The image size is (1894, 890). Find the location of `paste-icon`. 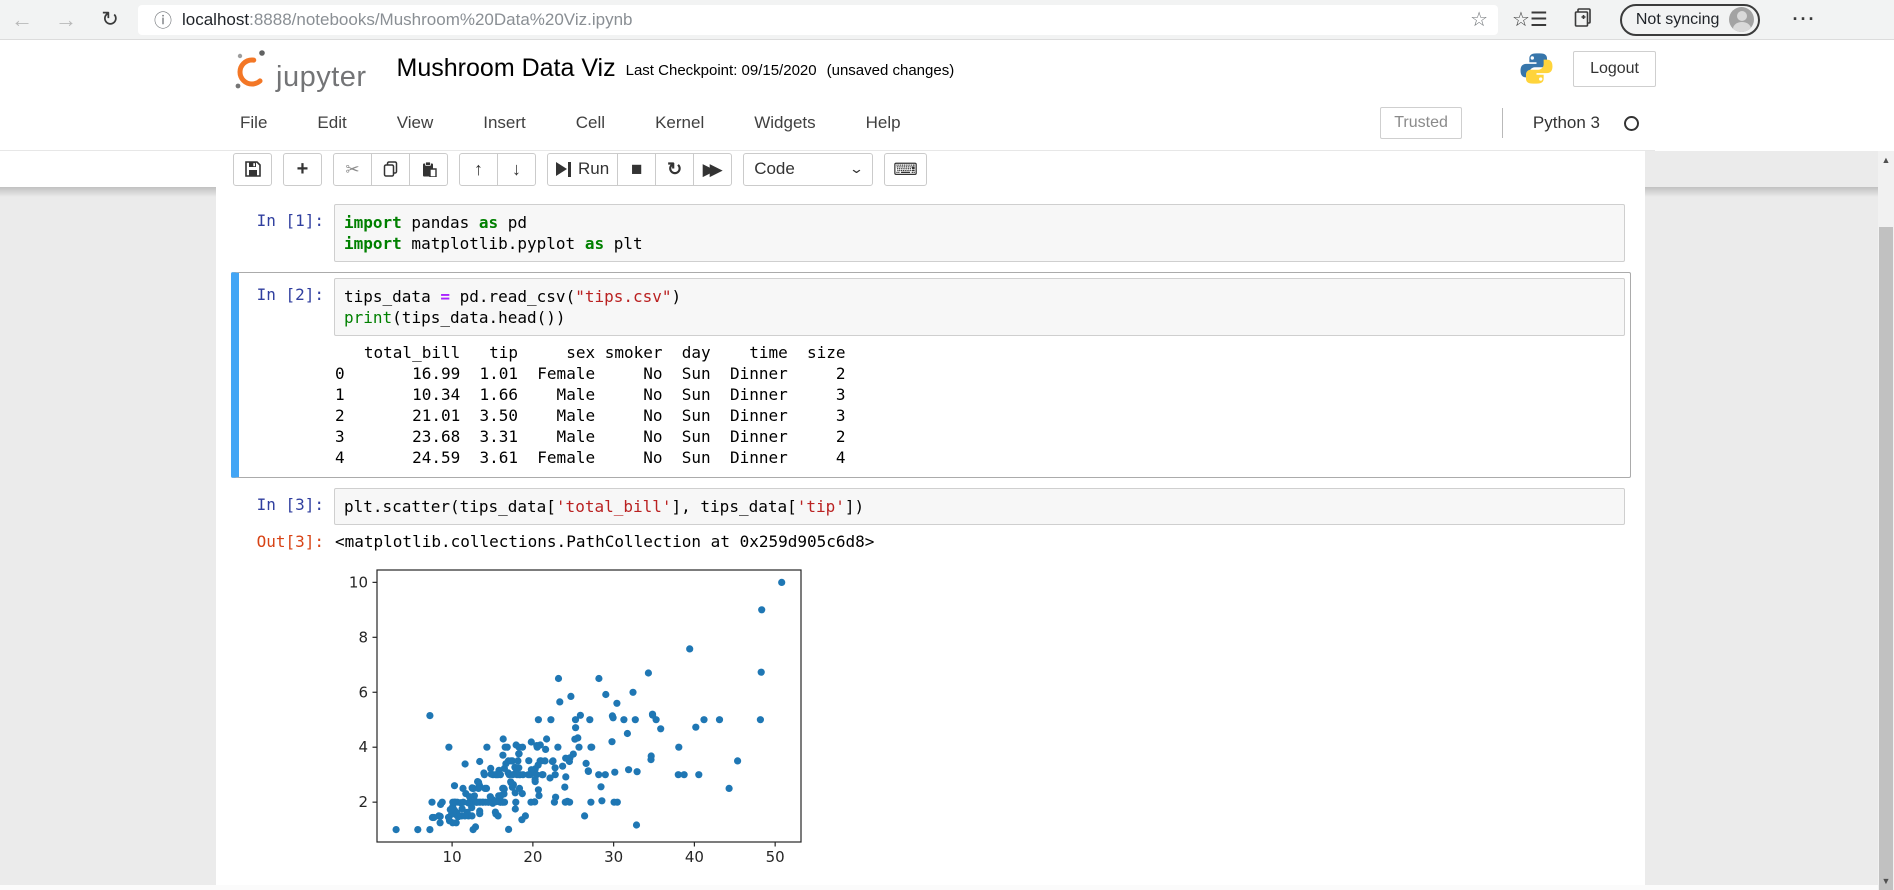

paste-icon is located at coordinates (429, 169).